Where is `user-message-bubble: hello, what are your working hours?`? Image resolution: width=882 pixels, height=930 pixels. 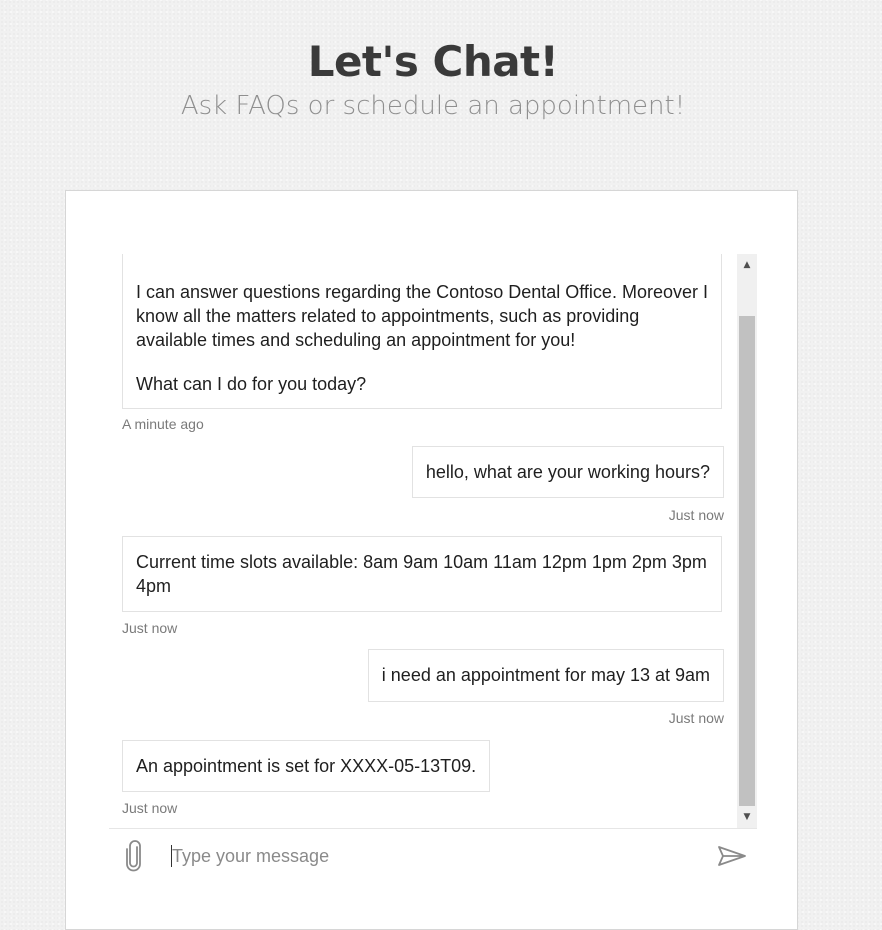
user-message-bubble: hello, what are your working hours? is located at coordinates (567, 472).